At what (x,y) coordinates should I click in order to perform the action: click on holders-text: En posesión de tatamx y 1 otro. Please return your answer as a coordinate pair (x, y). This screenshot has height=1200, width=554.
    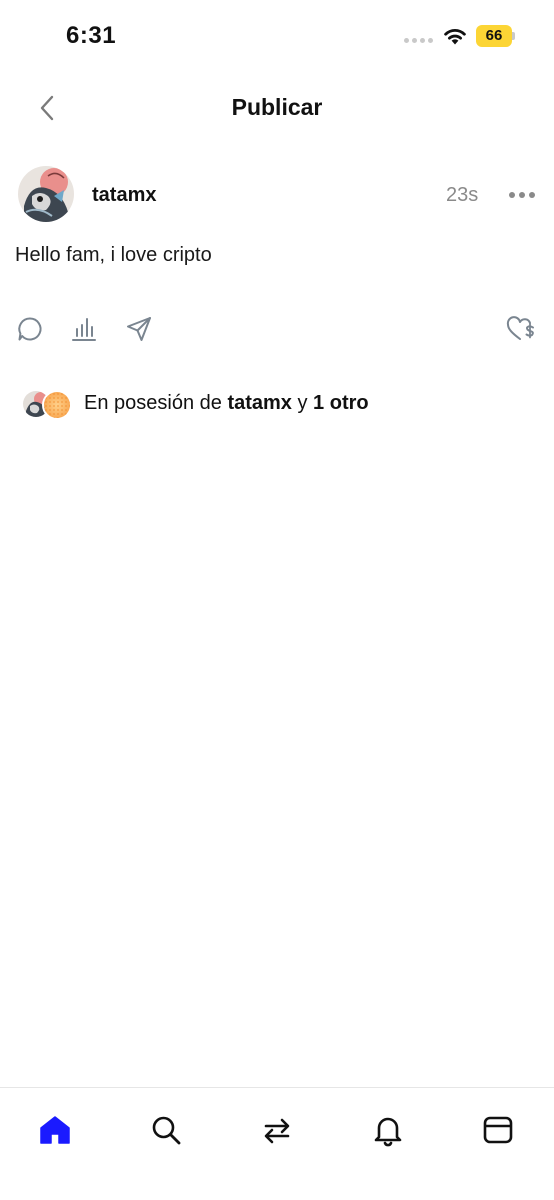
    Looking at the image, I should click on (226, 403).